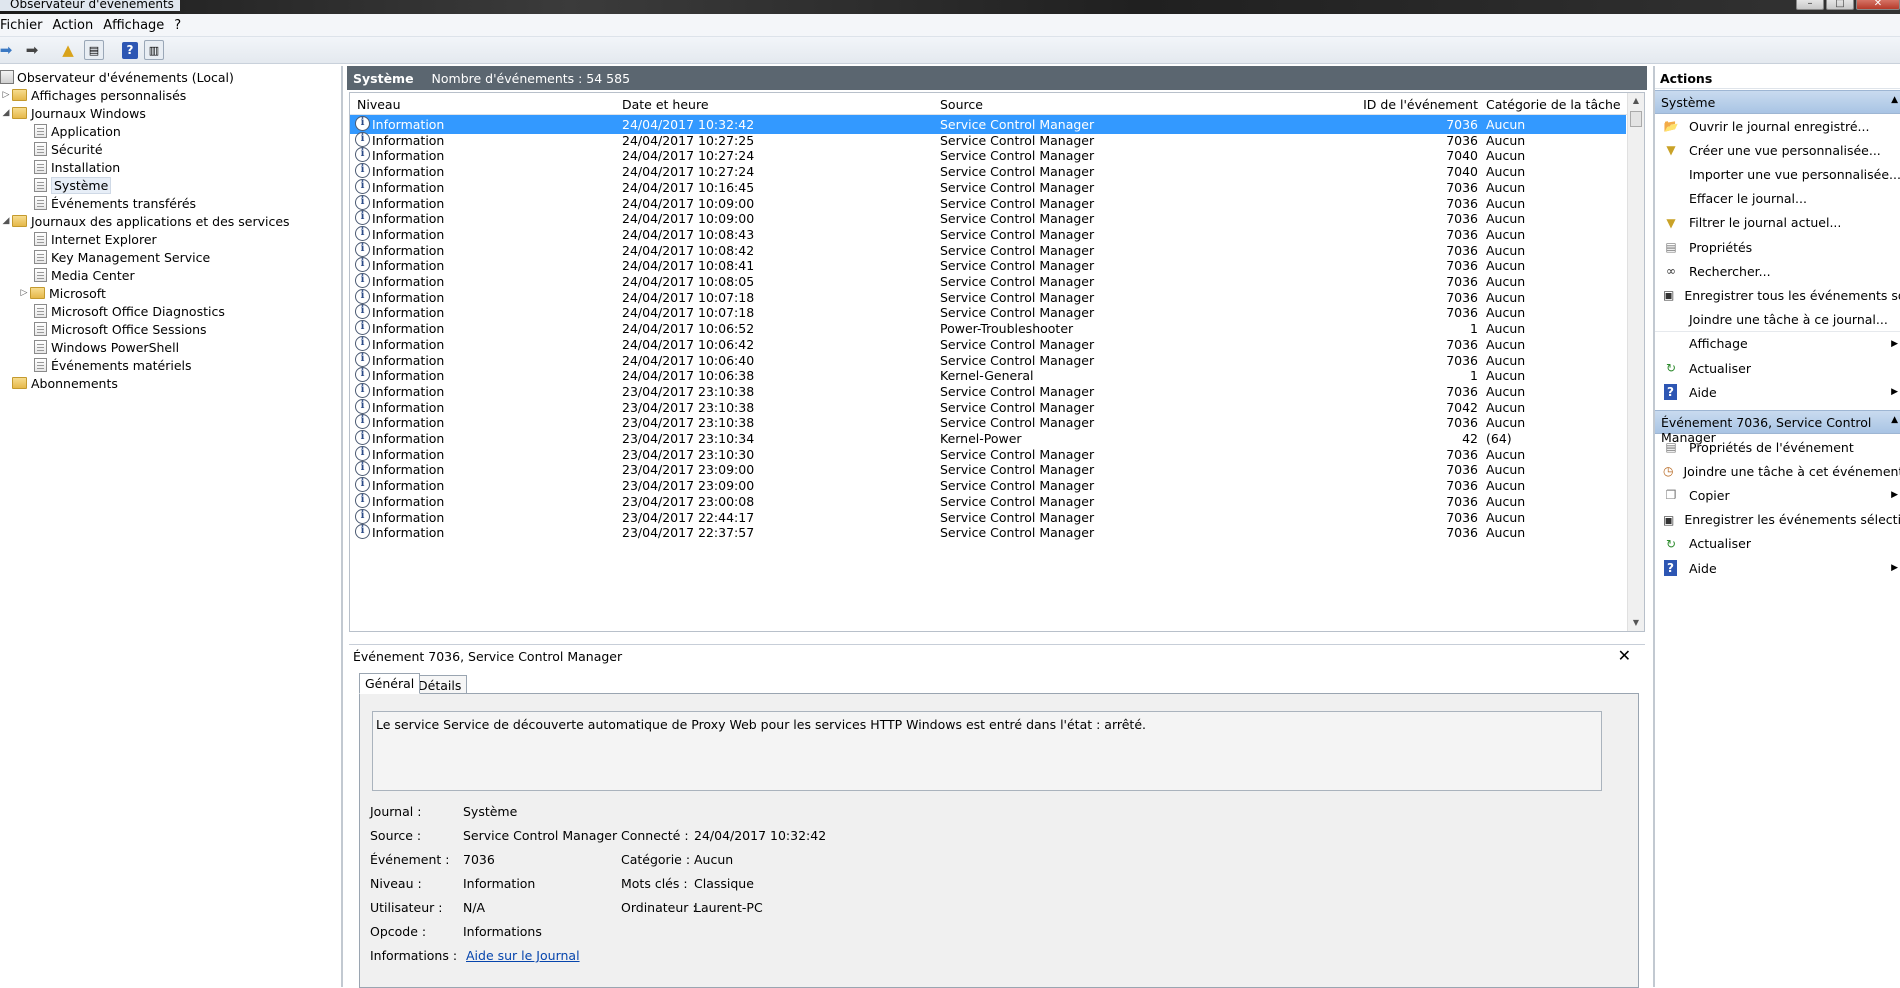 Image resolution: width=1900 pixels, height=988 pixels. Describe the element at coordinates (94, 50) in the screenshot. I see `console-tree-icon: ▤` at that location.